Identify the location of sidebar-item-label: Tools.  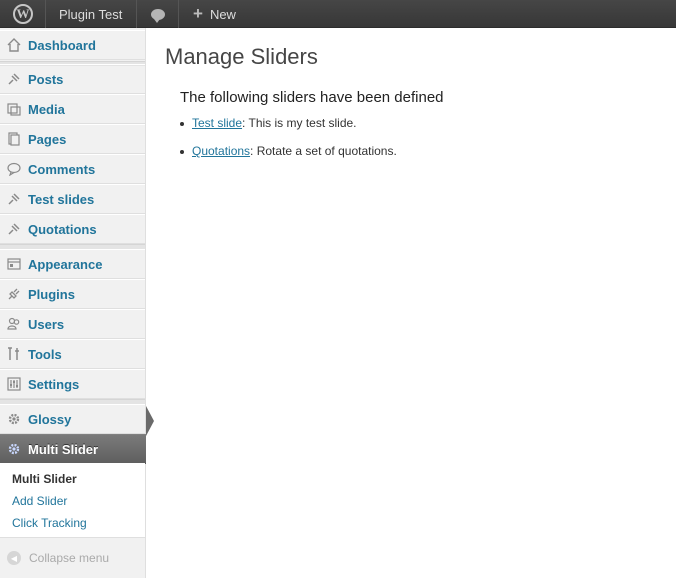
(45, 354).